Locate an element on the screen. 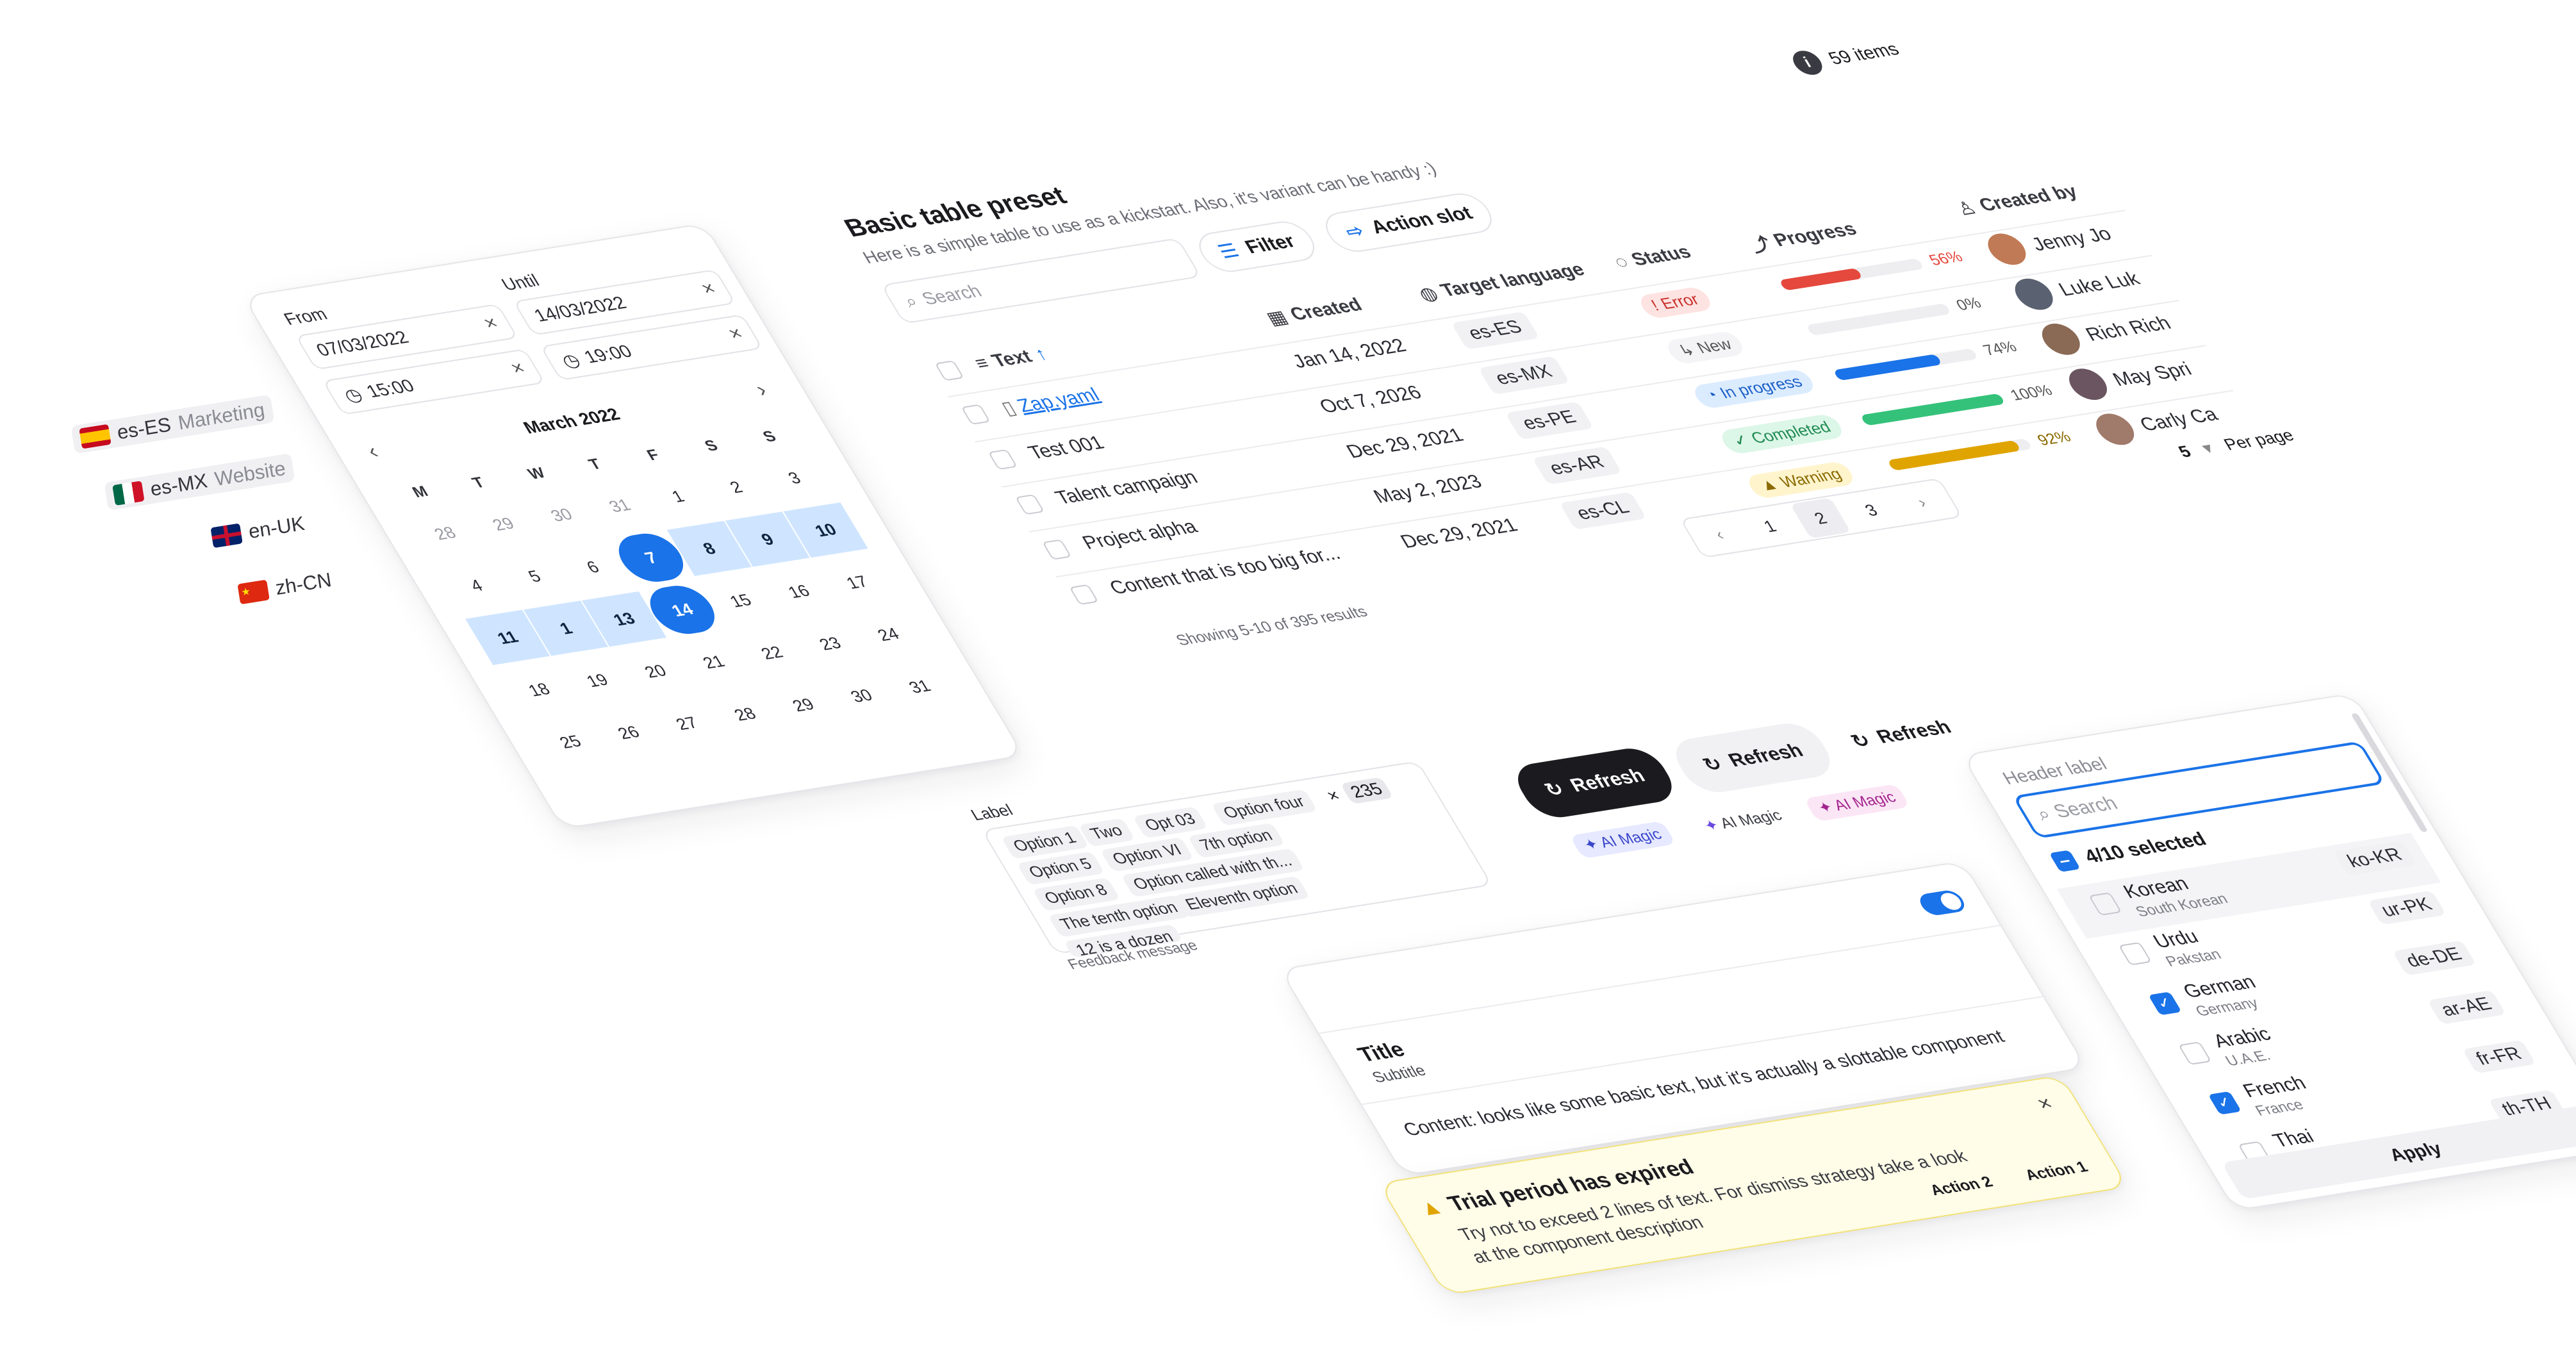 The width and height of the screenshot is (2576, 1356). selected-count-text: 4/10 selected is located at coordinates (2145, 848).